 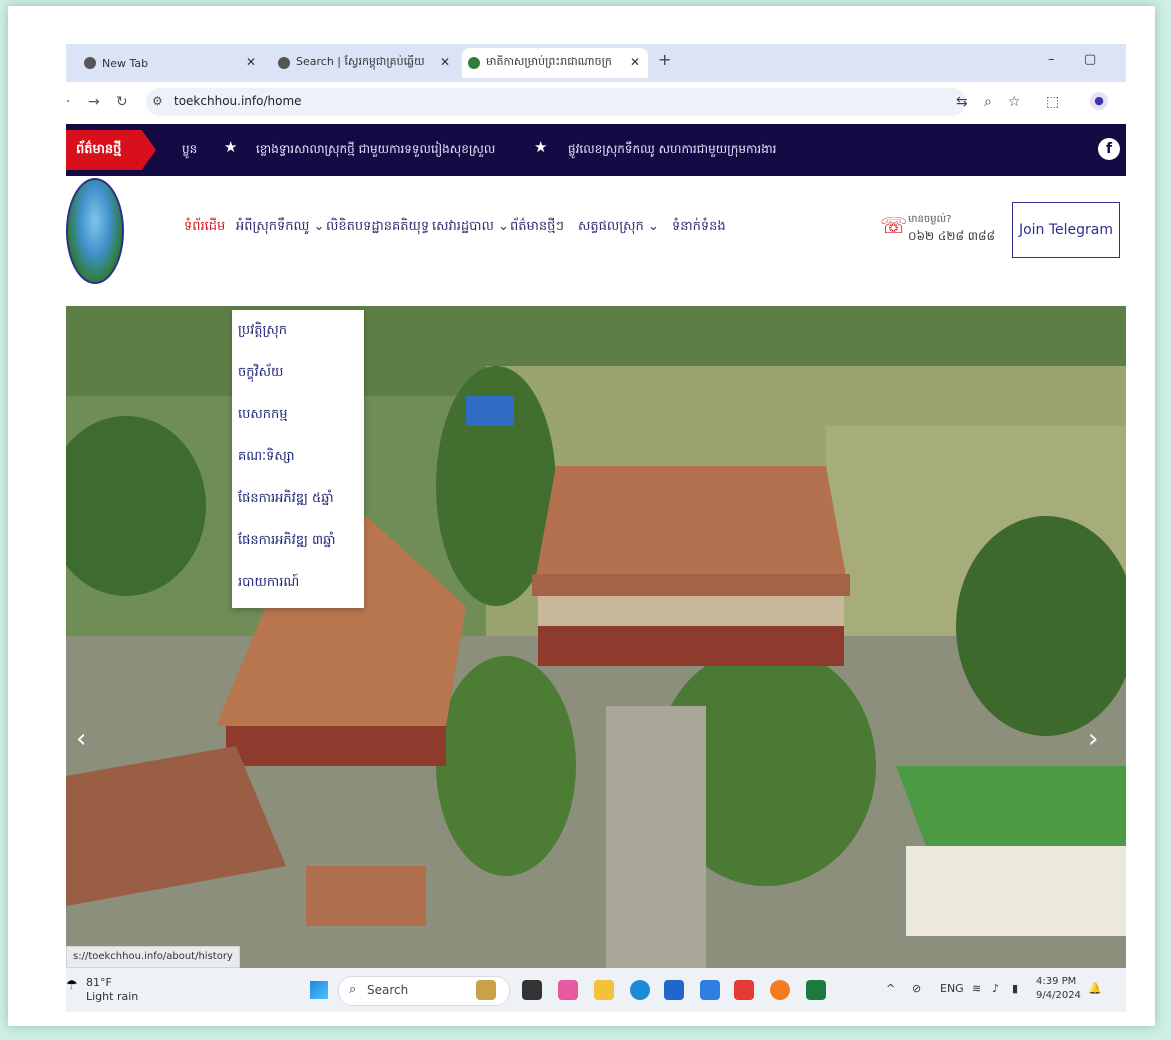 I want to click on nav-products: សត្វផលស្រុក ⌄, so click(x=618, y=227).